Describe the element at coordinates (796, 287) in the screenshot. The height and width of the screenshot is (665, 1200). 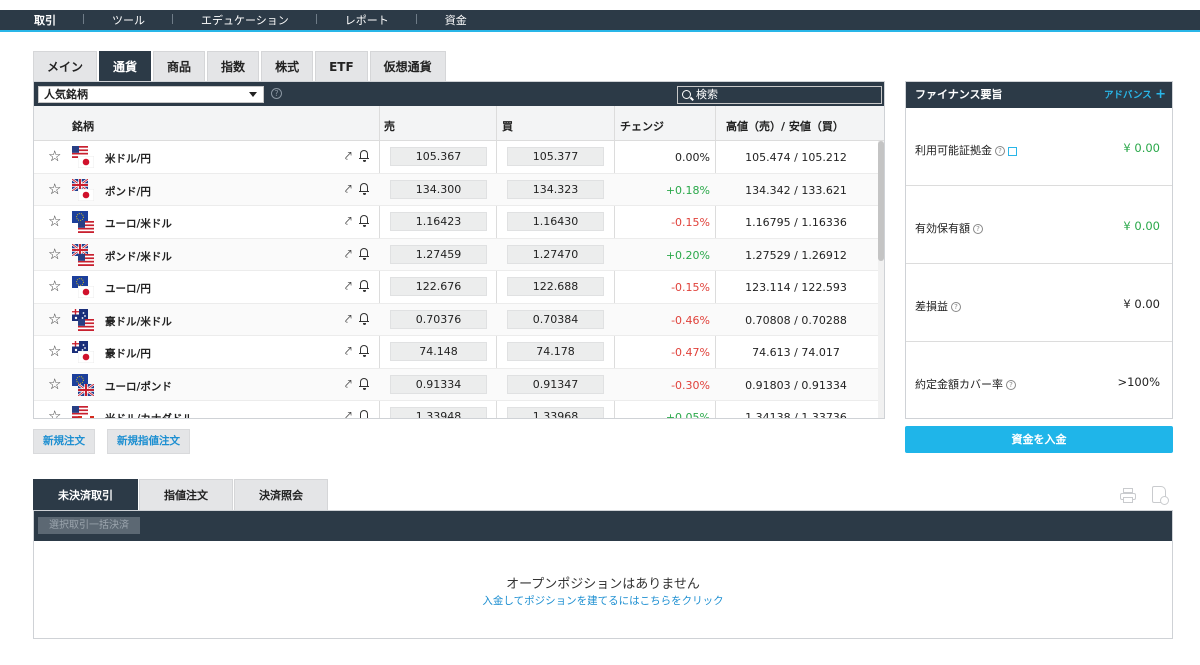
I see `high-low-value: 123.114 / 122.593` at that location.